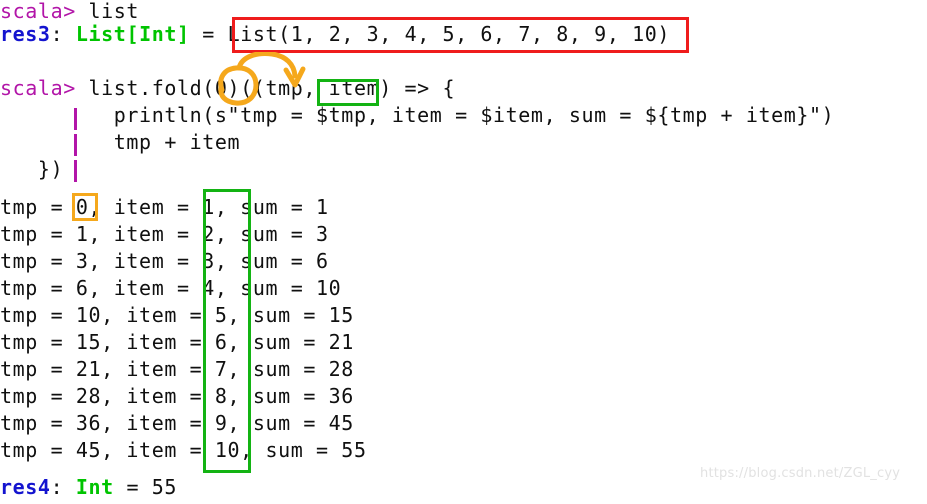 The height and width of the screenshot is (504, 927). Describe the element at coordinates (208, 34) in the screenshot. I see `result-assign: =` at that location.